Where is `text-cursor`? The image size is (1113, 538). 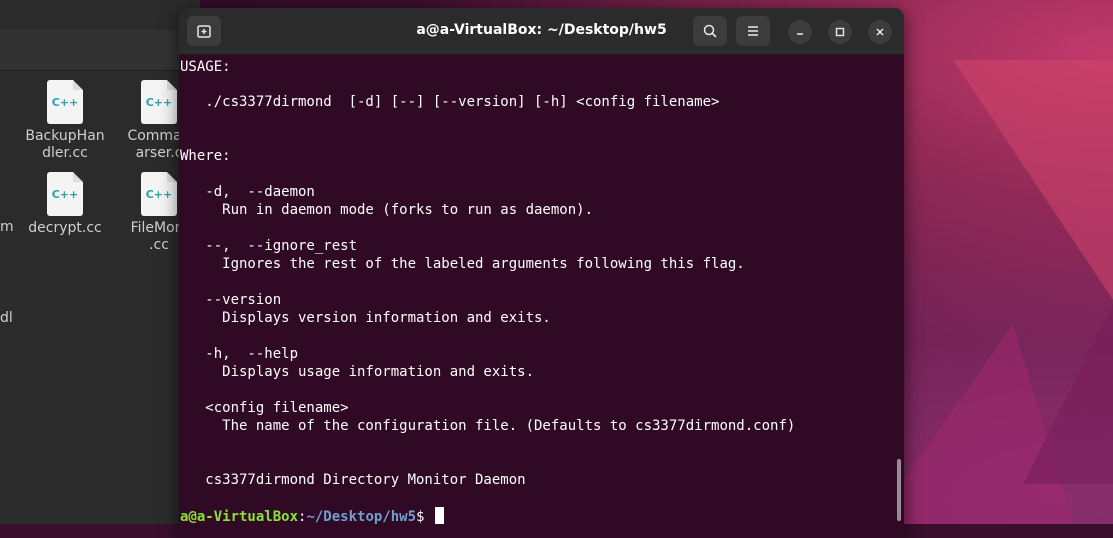 text-cursor is located at coordinates (439, 515).